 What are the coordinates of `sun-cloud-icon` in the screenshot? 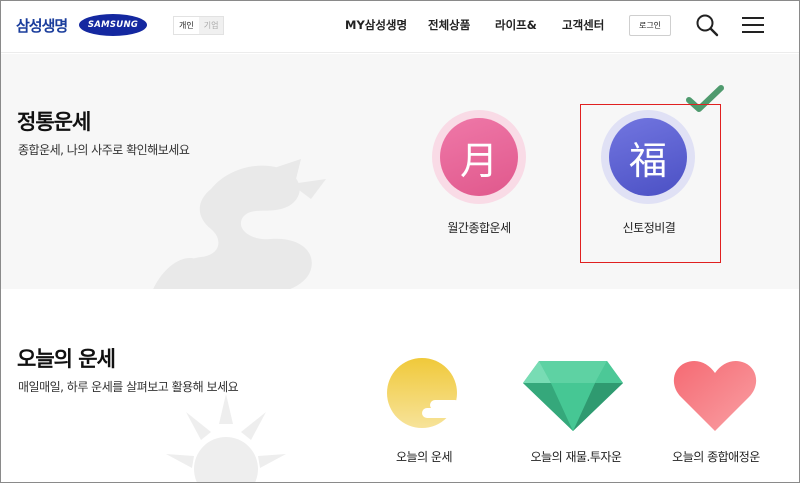 It's located at (426, 395).